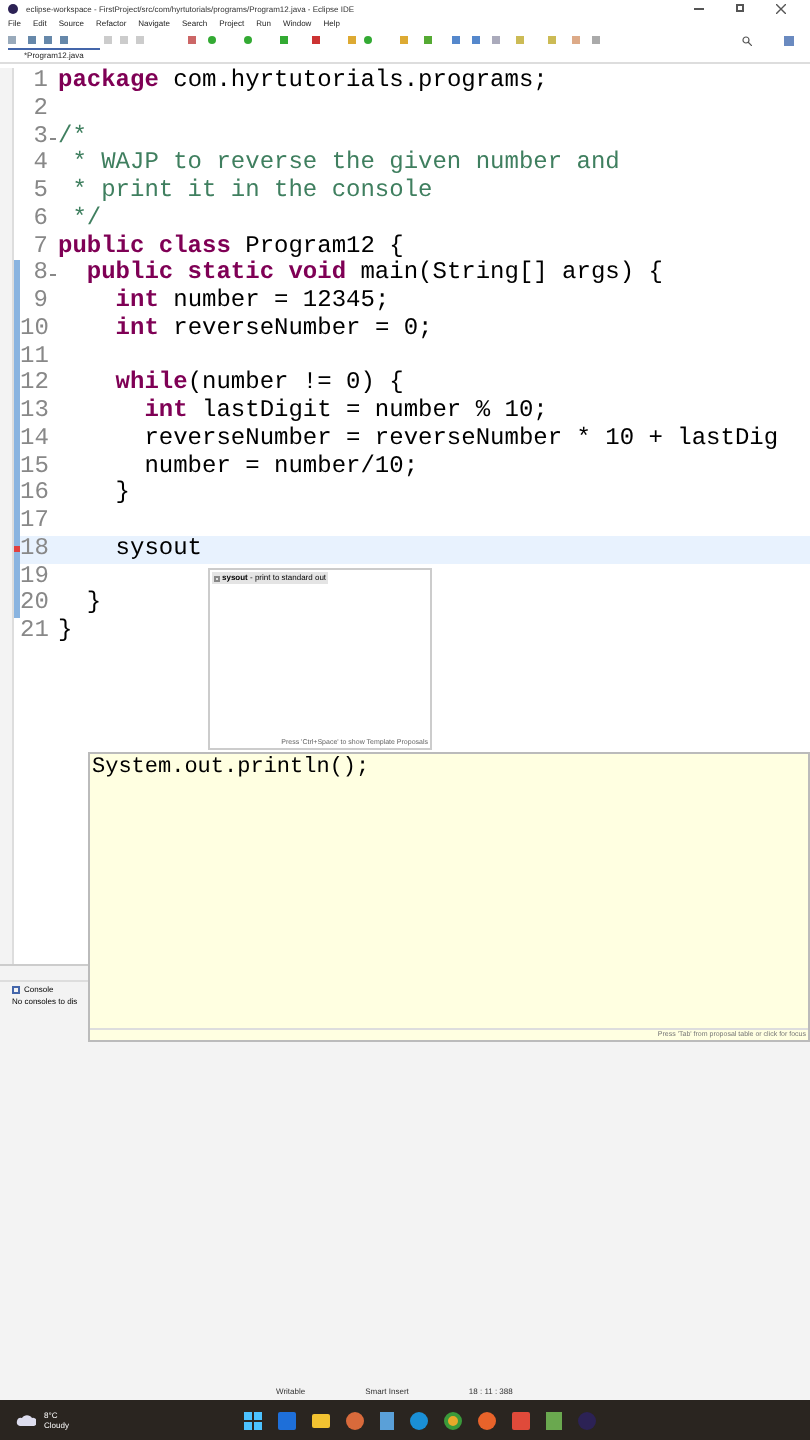  I want to click on line-number: 5, so click(40, 192).